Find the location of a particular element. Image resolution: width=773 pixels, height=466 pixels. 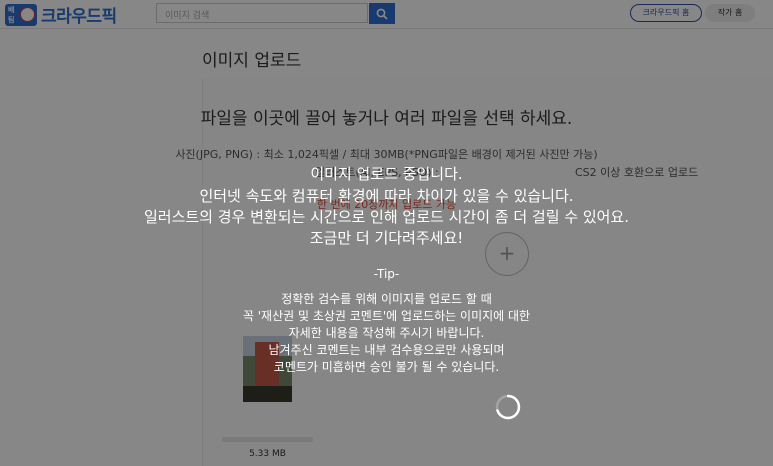

tip-line-1: 정확한 검수를 위해 이미지를 업로드 할 때 is located at coordinates (386, 299).